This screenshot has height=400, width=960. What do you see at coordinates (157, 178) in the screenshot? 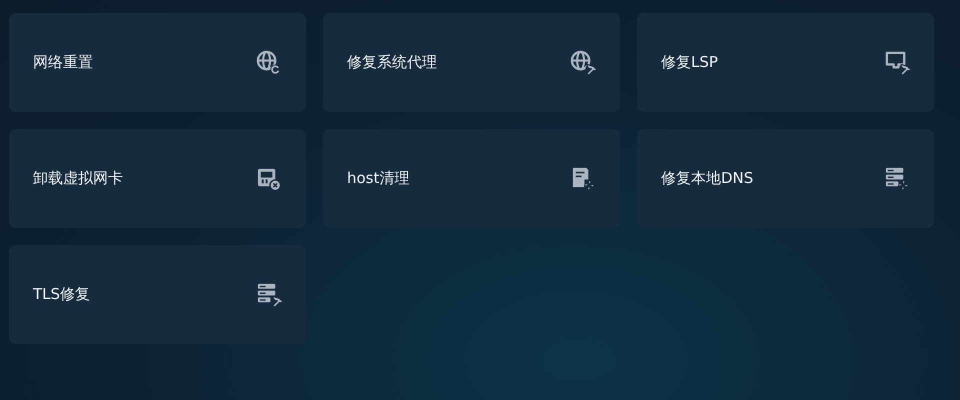
I see `tool-card: 卸载虚拟网卡` at bounding box center [157, 178].